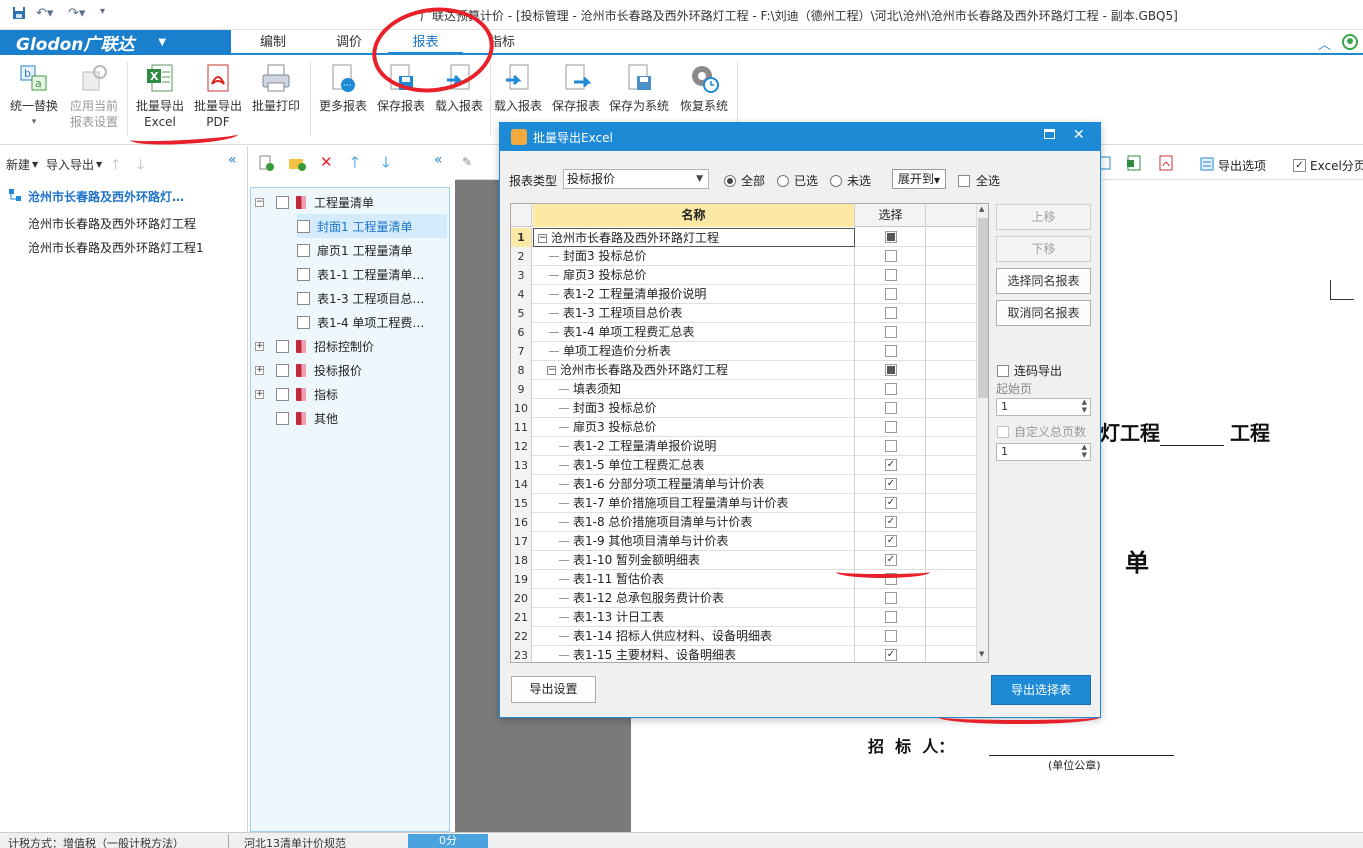 The height and width of the screenshot is (848, 1363). What do you see at coordinates (636, 179) in the screenshot?
I see `report-type-select: 投标报价 ▼` at bounding box center [636, 179].